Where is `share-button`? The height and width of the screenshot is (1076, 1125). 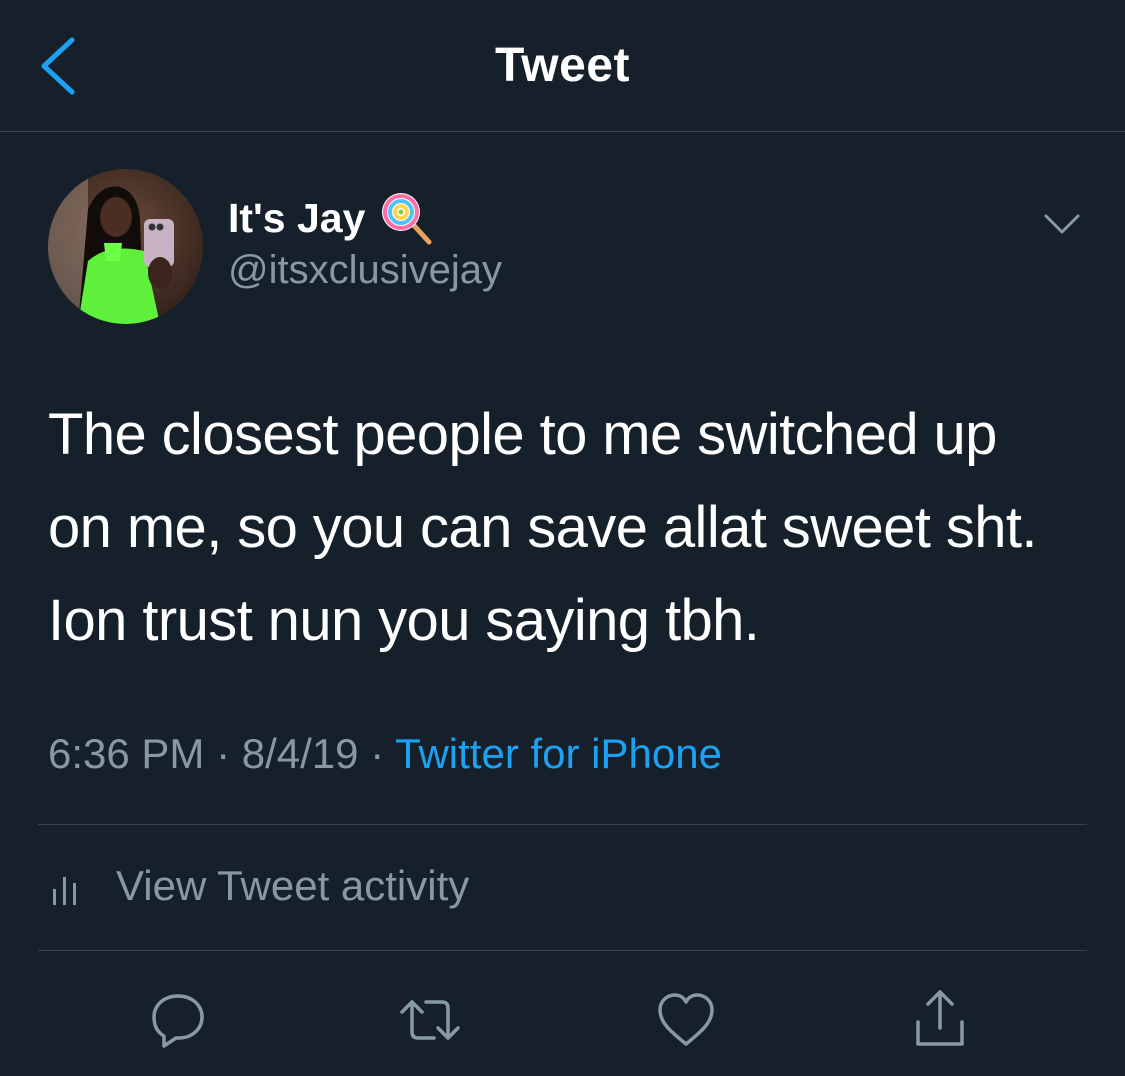 share-button is located at coordinates (940, 1020).